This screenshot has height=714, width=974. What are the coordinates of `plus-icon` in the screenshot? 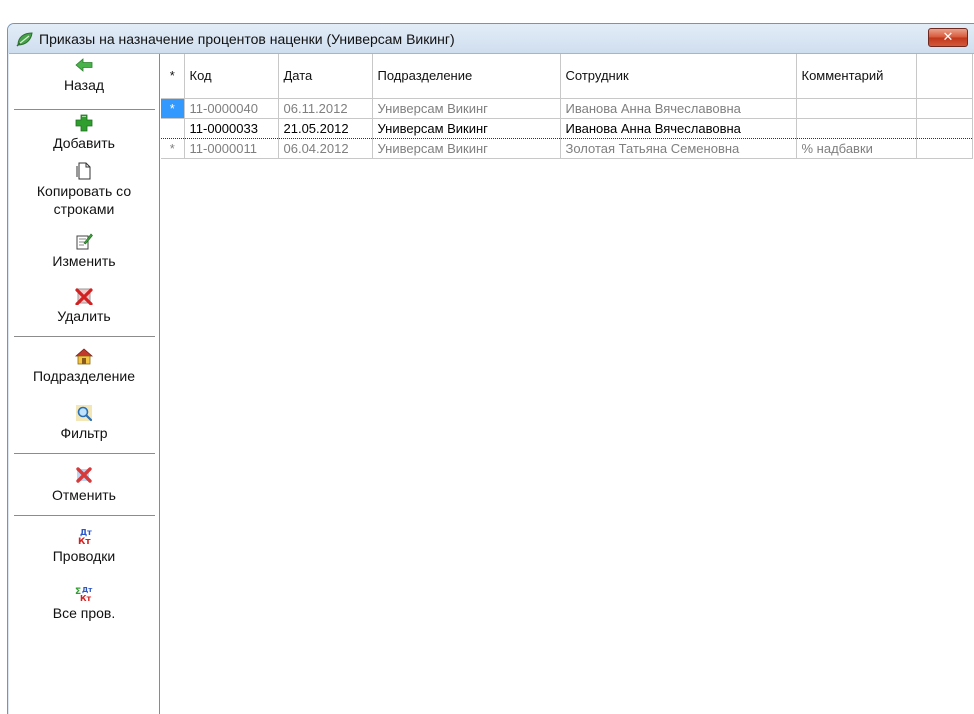 It's located at (84, 123).